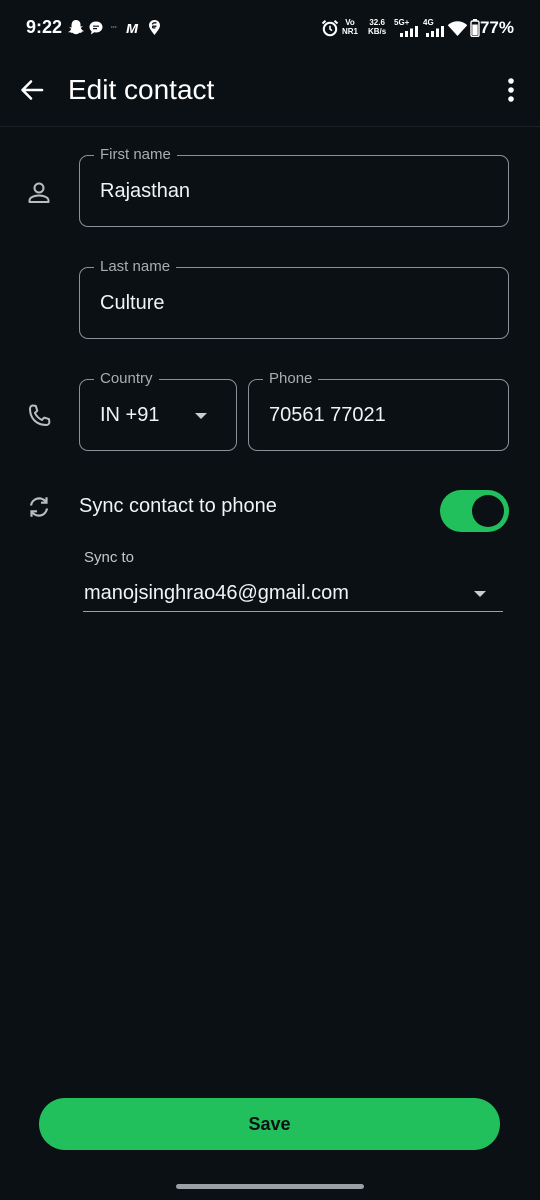 The height and width of the screenshot is (1200, 540). Describe the element at coordinates (377, 27) in the screenshot. I see `network-speed: 32.6 KB/s` at that location.